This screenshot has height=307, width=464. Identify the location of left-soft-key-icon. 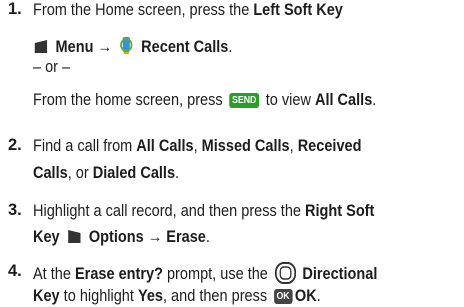
(41, 46).